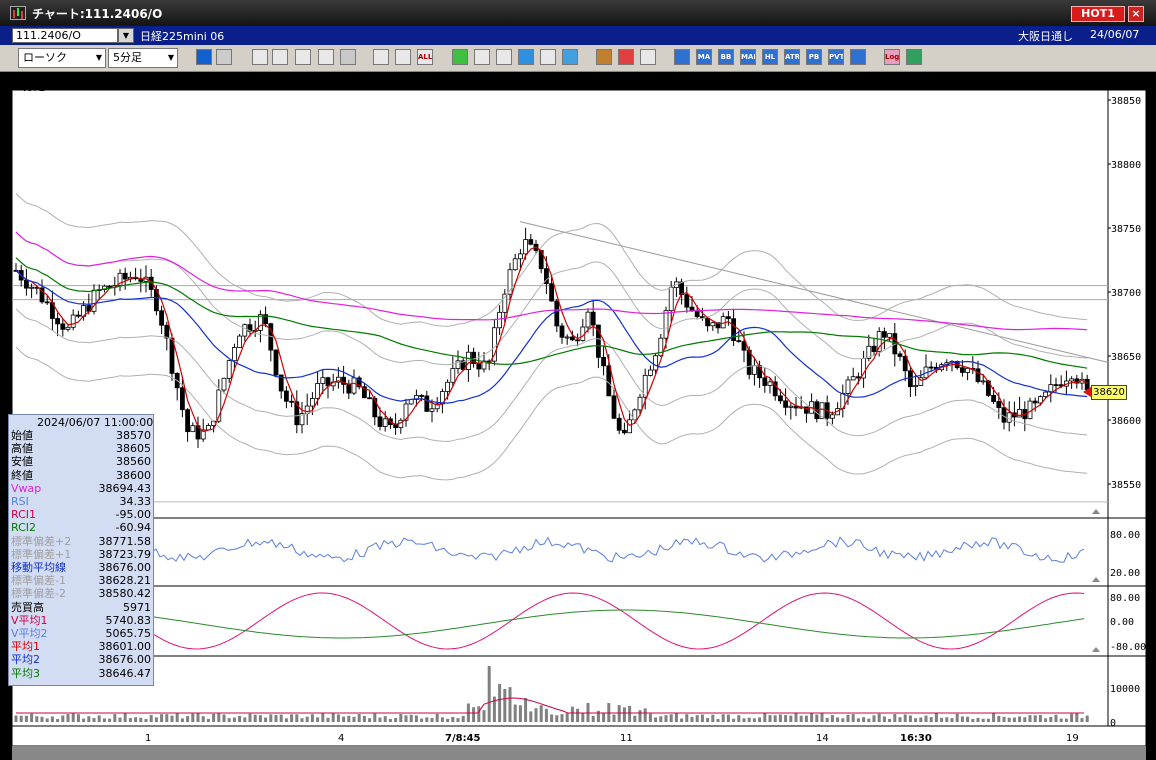 This screenshot has height=760, width=1156. Describe the element at coordinates (81, 673) in the screenshot. I see `info-row: 平均3 38646.47` at that location.